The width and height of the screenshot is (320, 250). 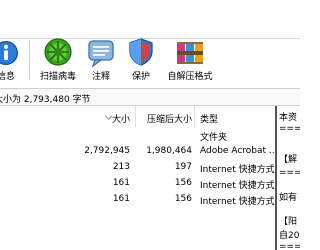 What do you see at coordinates (183, 167) in the screenshot?
I see `item-packed: 197` at bounding box center [183, 167].